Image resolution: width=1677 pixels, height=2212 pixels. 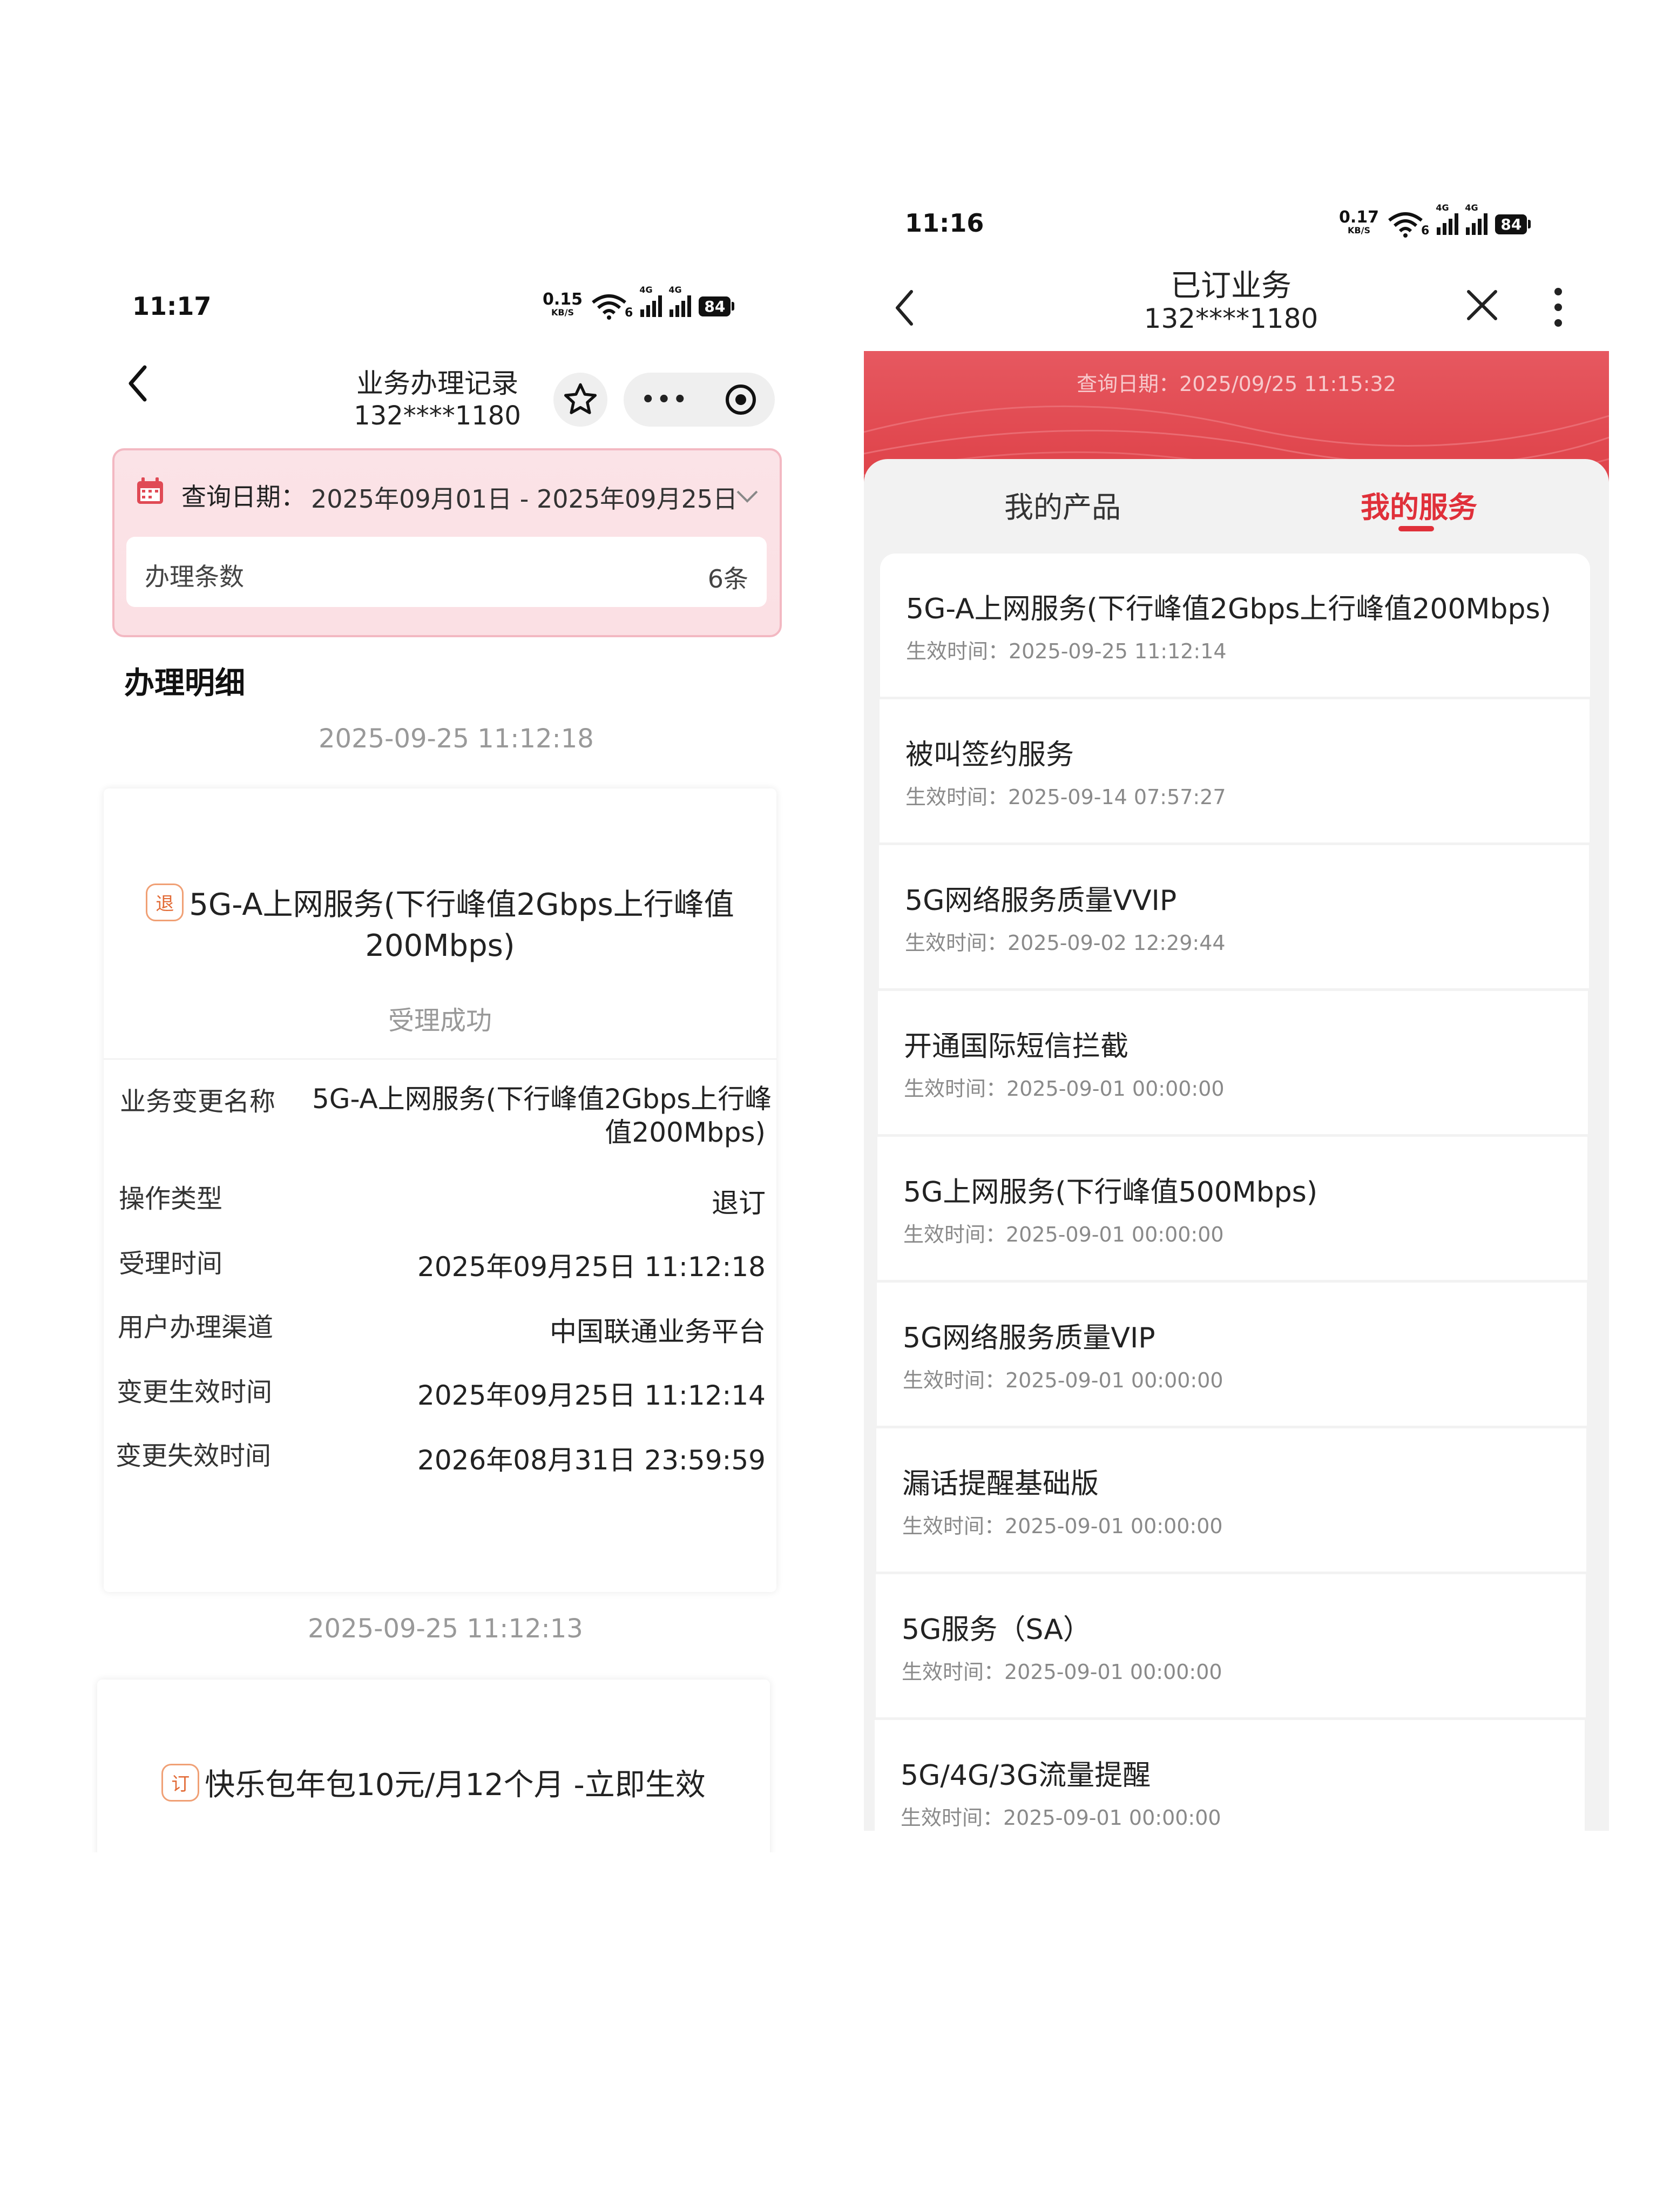 What do you see at coordinates (1066, 651) in the screenshot?
I see `service-effective-time: 生效时间：2025-09-25 11:12:14` at bounding box center [1066, 651].